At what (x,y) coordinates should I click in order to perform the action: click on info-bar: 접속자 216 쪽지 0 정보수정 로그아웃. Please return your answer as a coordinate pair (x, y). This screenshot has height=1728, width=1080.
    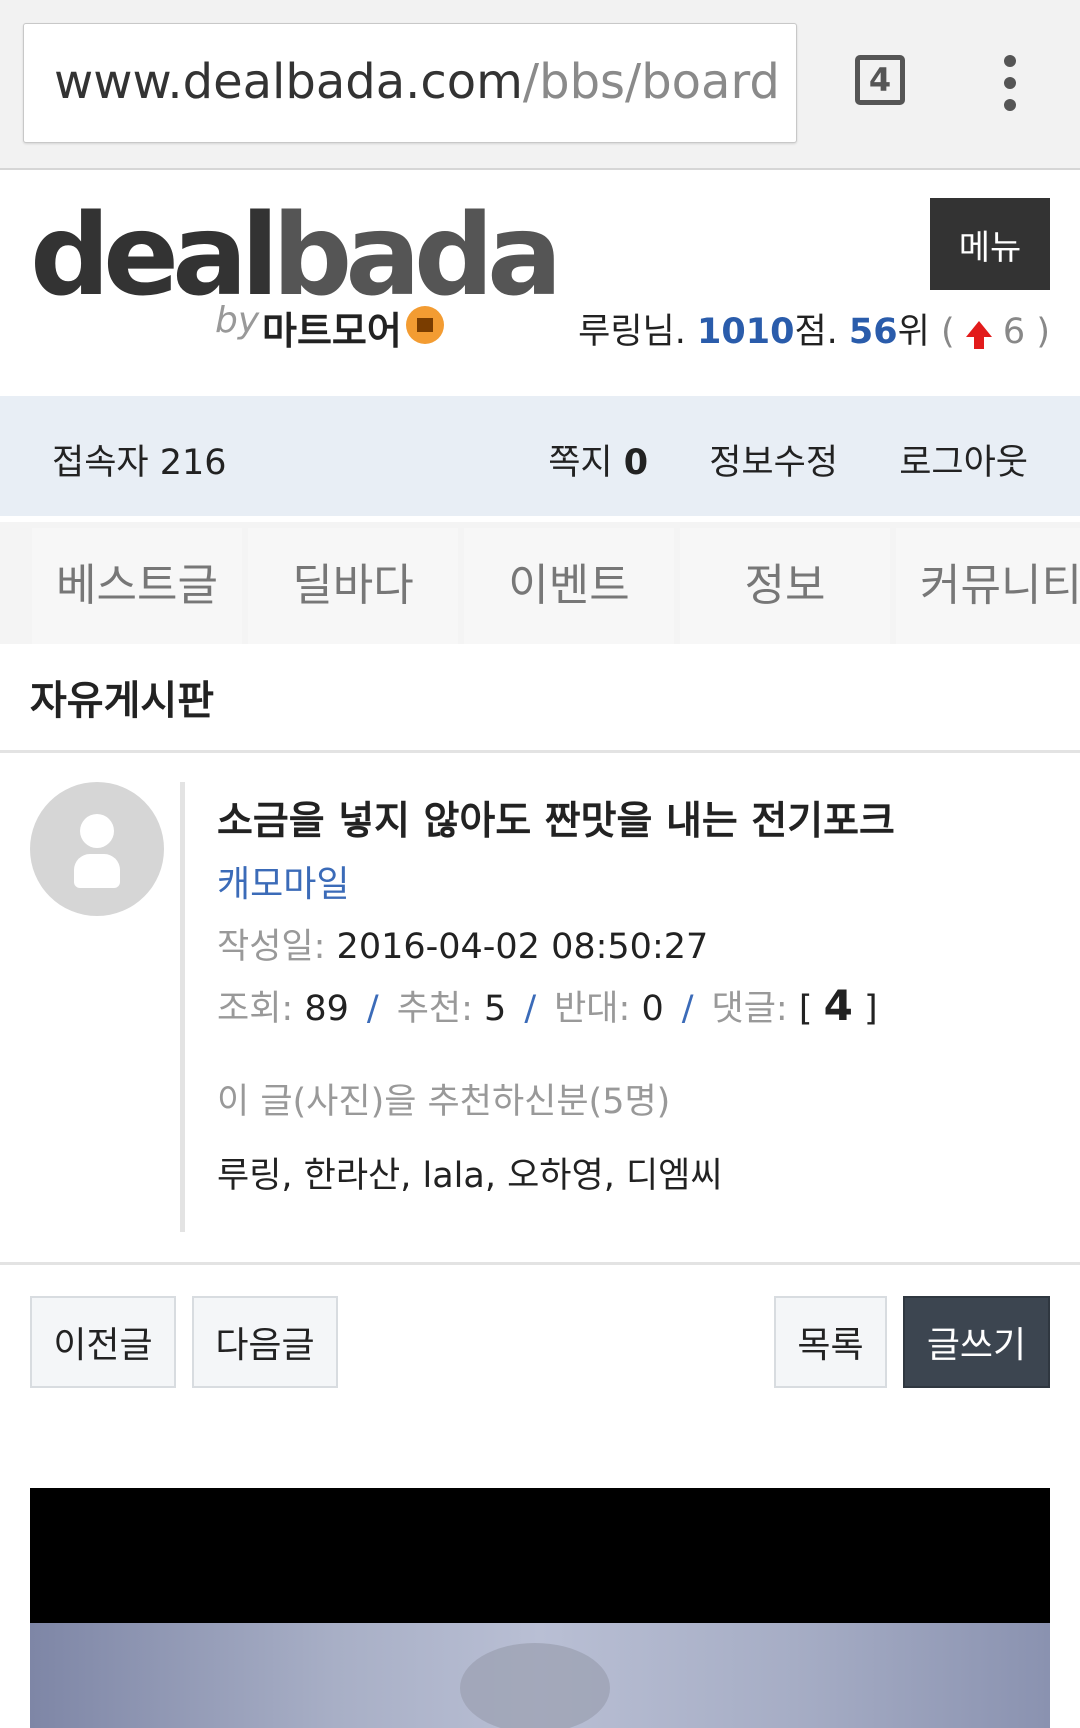
    Looking at the image, I should click on (540, 456).